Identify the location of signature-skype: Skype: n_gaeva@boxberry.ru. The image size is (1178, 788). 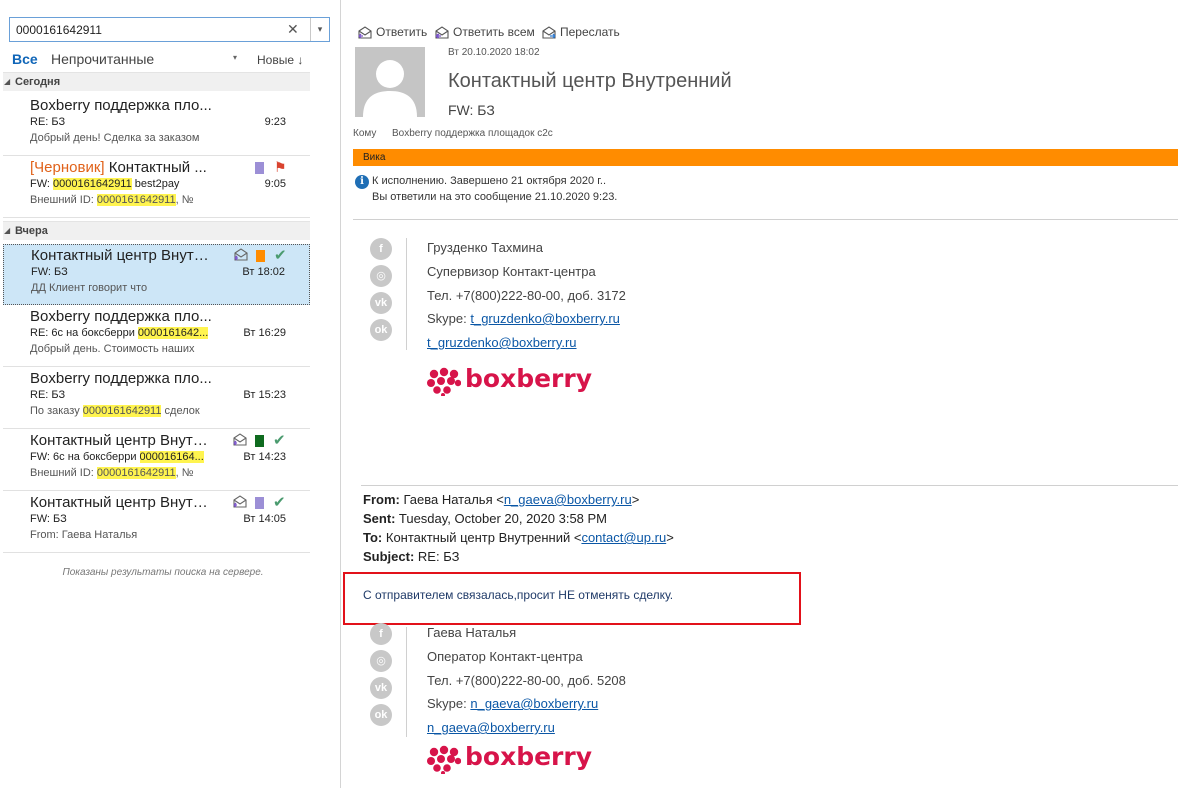
(512, 703).